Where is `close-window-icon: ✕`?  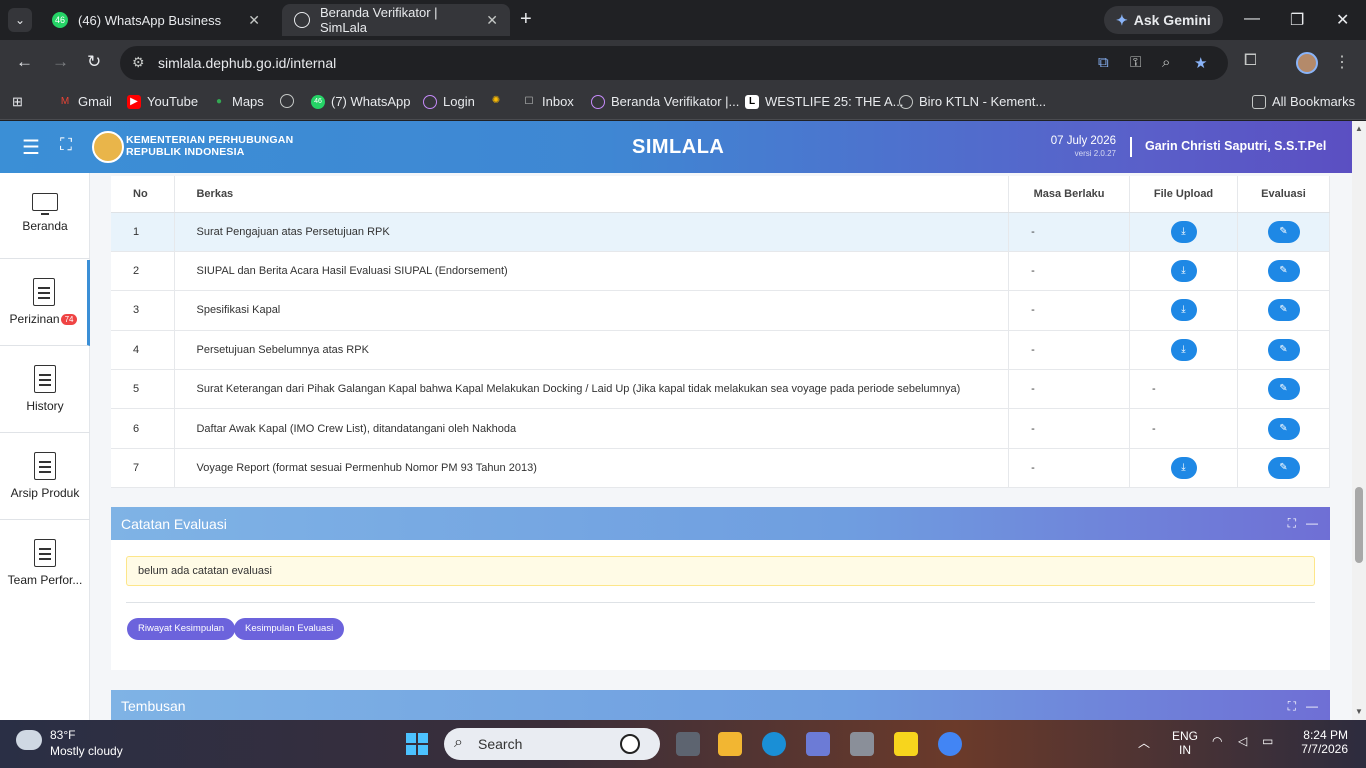 close-window-icon: ✕ is located at coordinates (1342, 20).